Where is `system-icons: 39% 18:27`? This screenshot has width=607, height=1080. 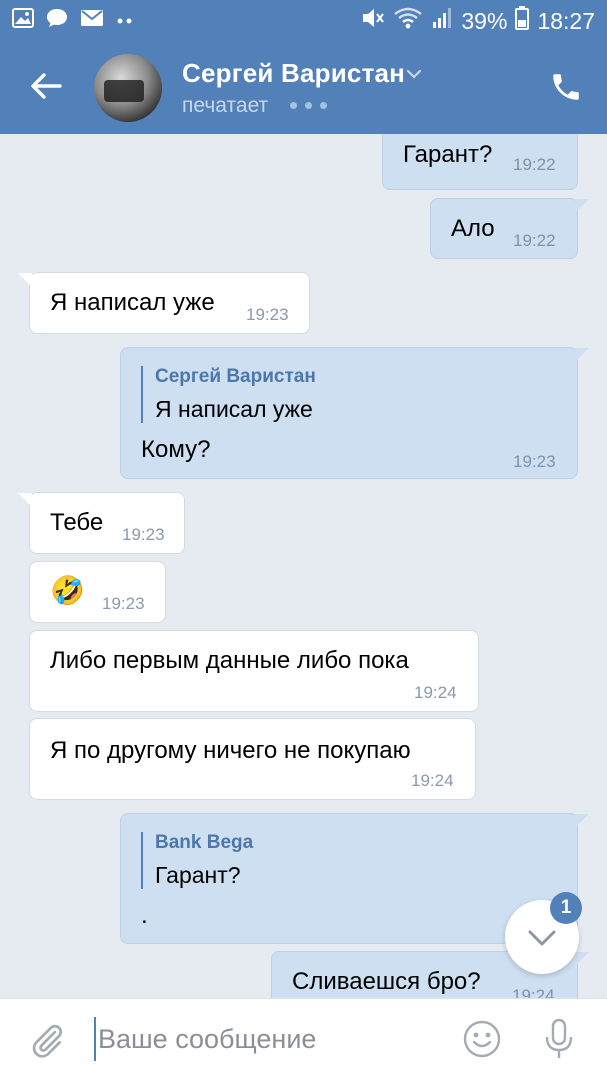 system-icons: 39% 18:27 is located at coordinates (478, 21).